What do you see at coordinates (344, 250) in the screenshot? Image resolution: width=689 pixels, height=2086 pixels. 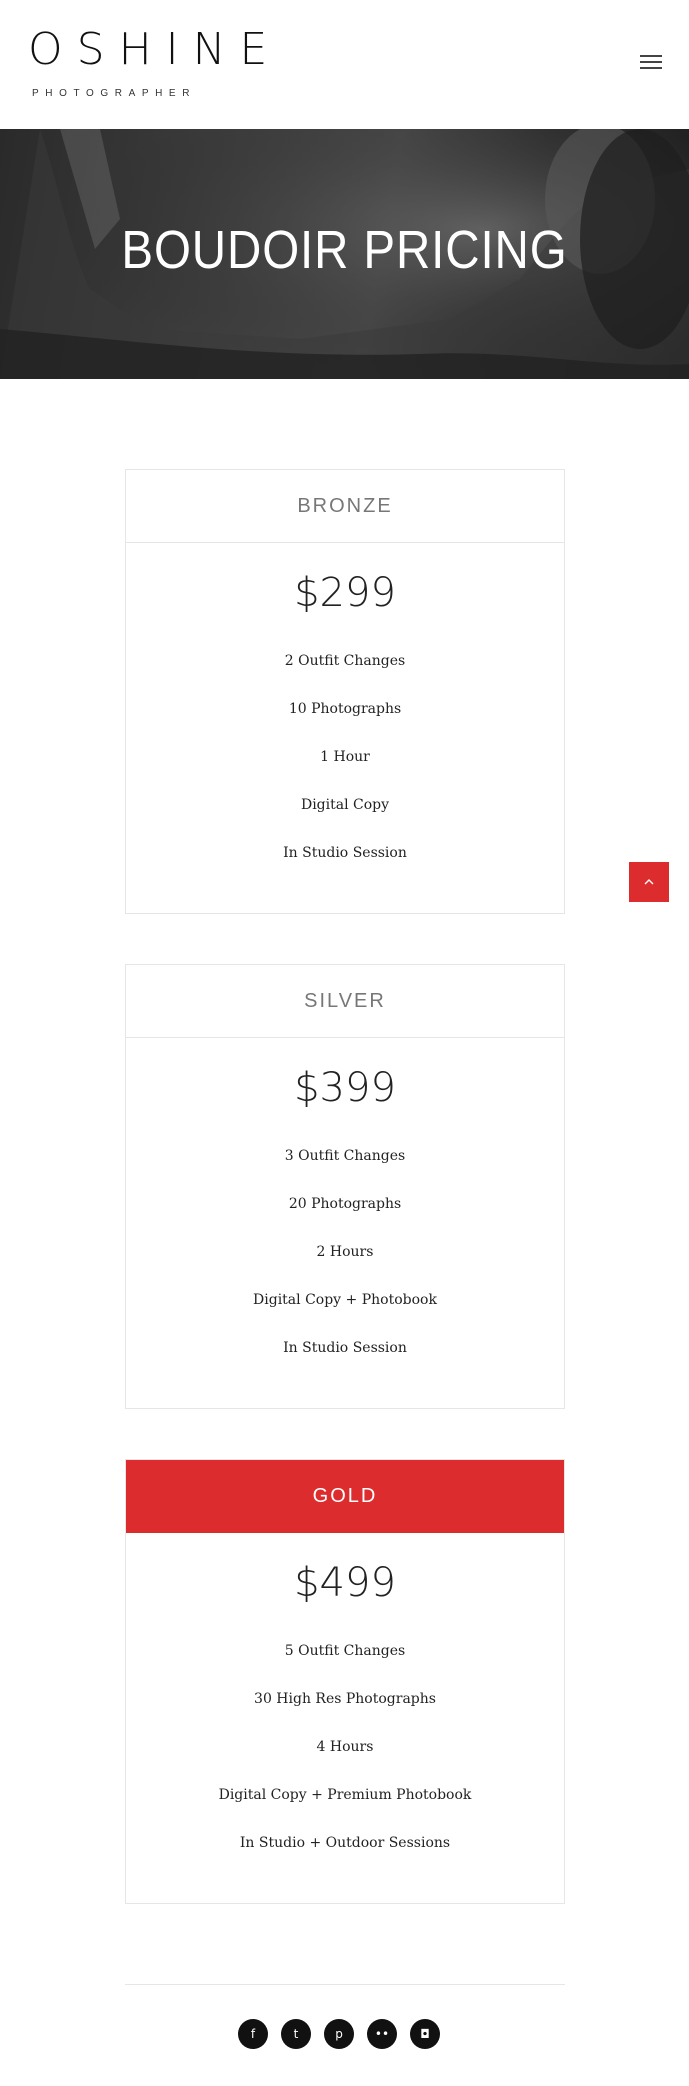 I see `page-title: BOUDOIR PRICING` at bounding box center [344, 250].